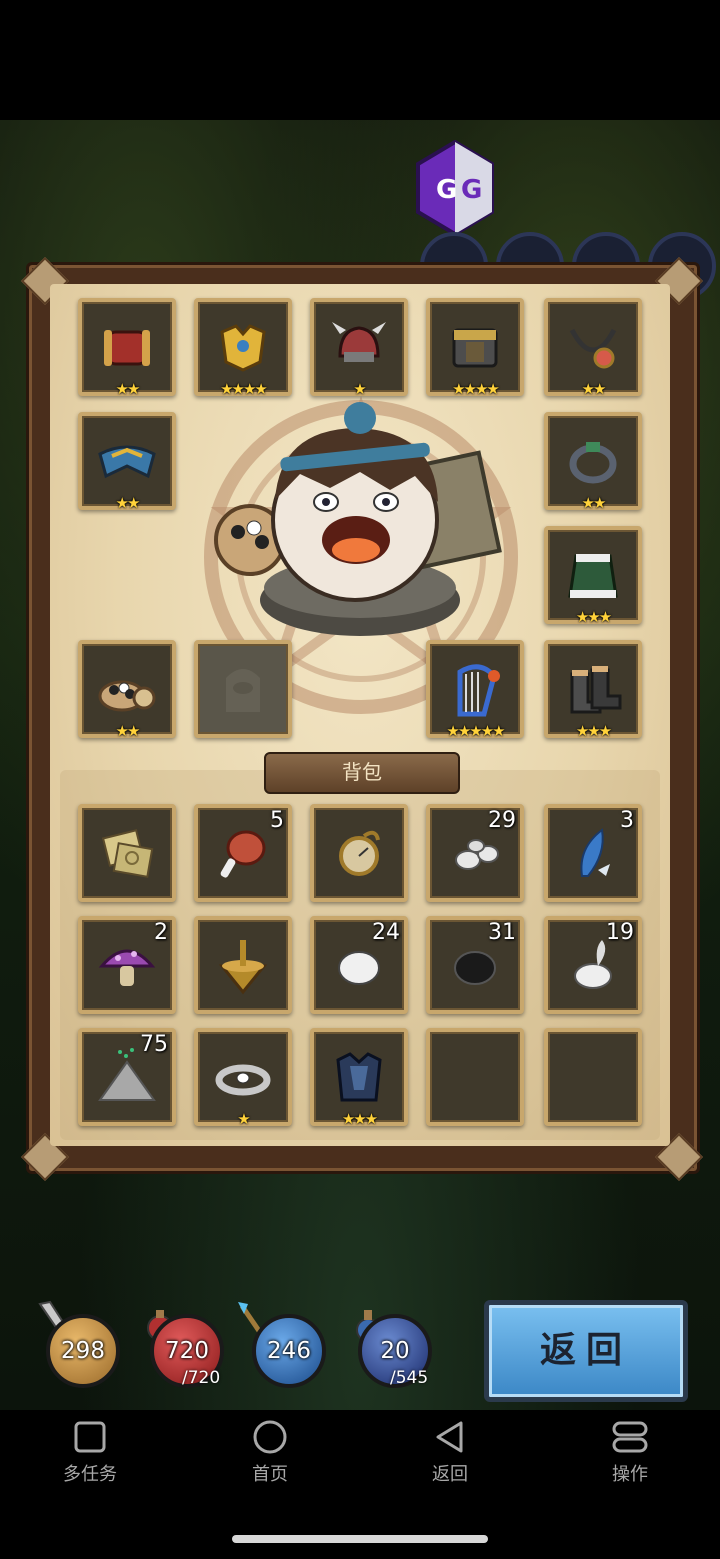  I want to click on nav-home: 首页, so click(270, 1453).